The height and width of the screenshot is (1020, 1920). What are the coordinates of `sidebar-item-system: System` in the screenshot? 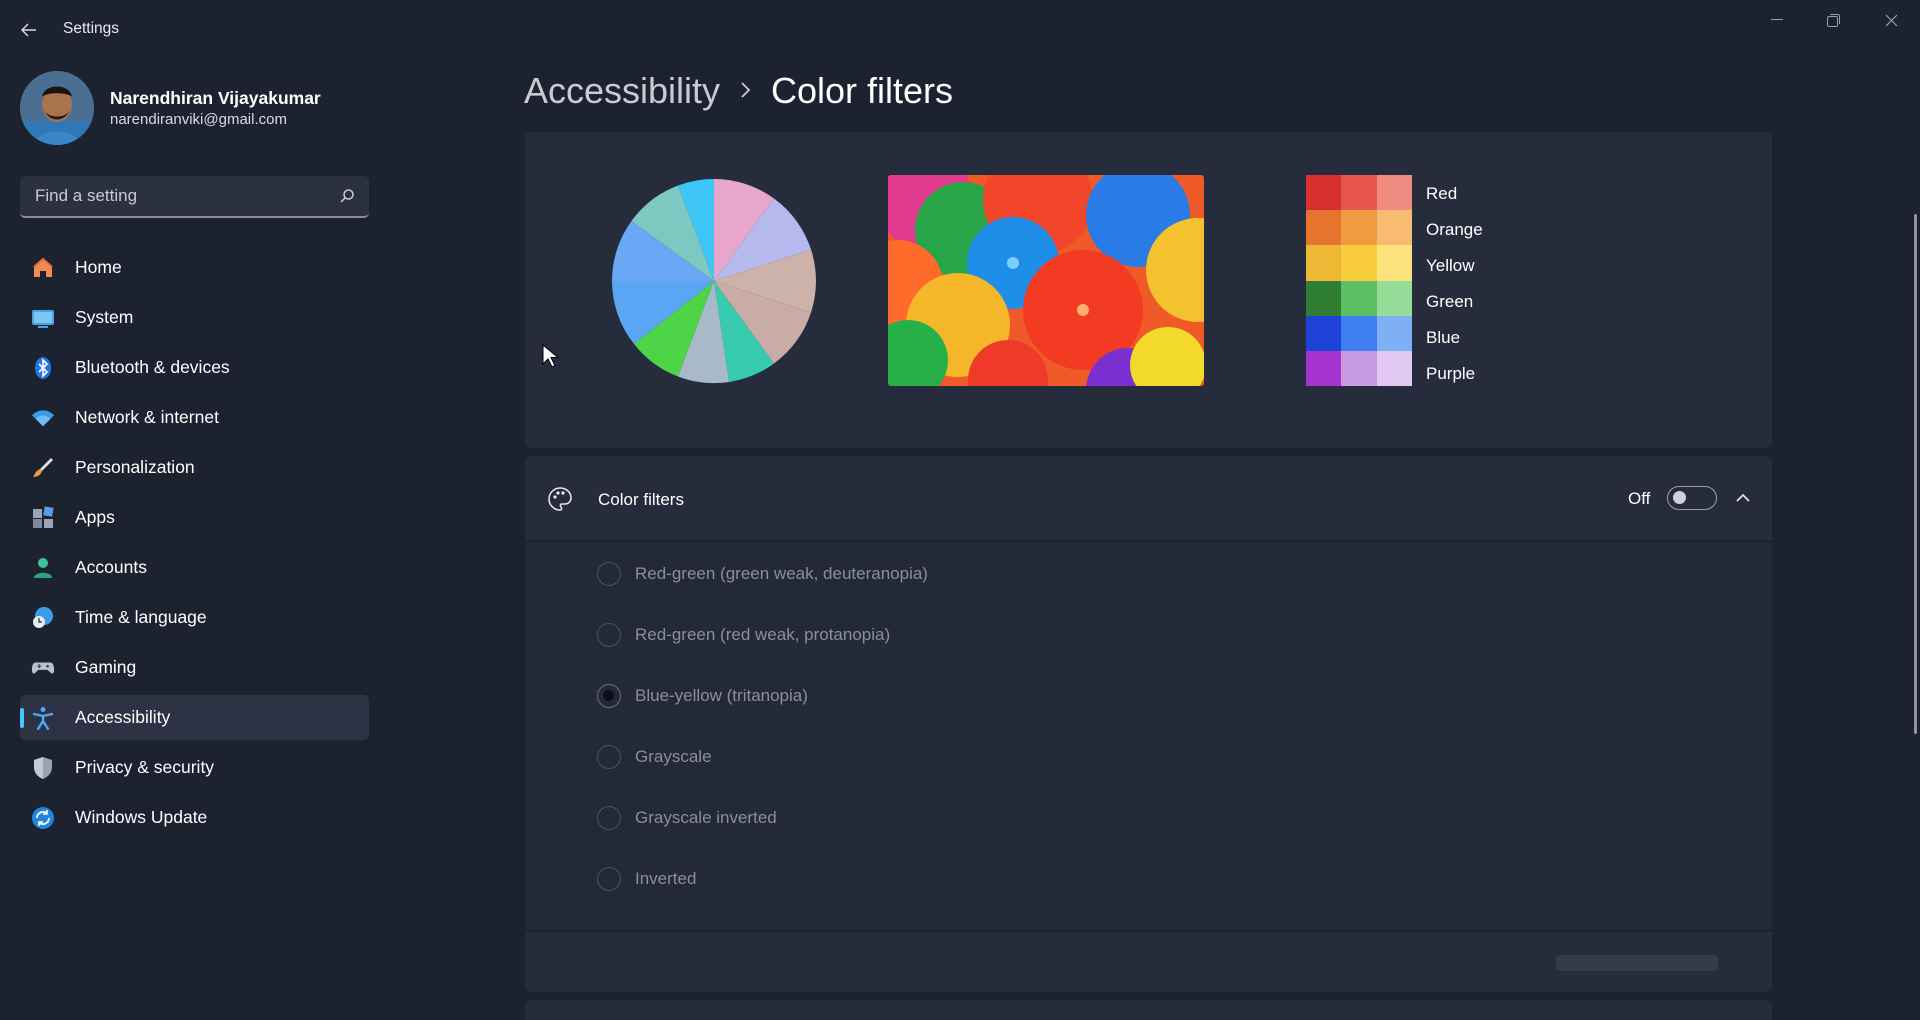 It's located at (194, 317).